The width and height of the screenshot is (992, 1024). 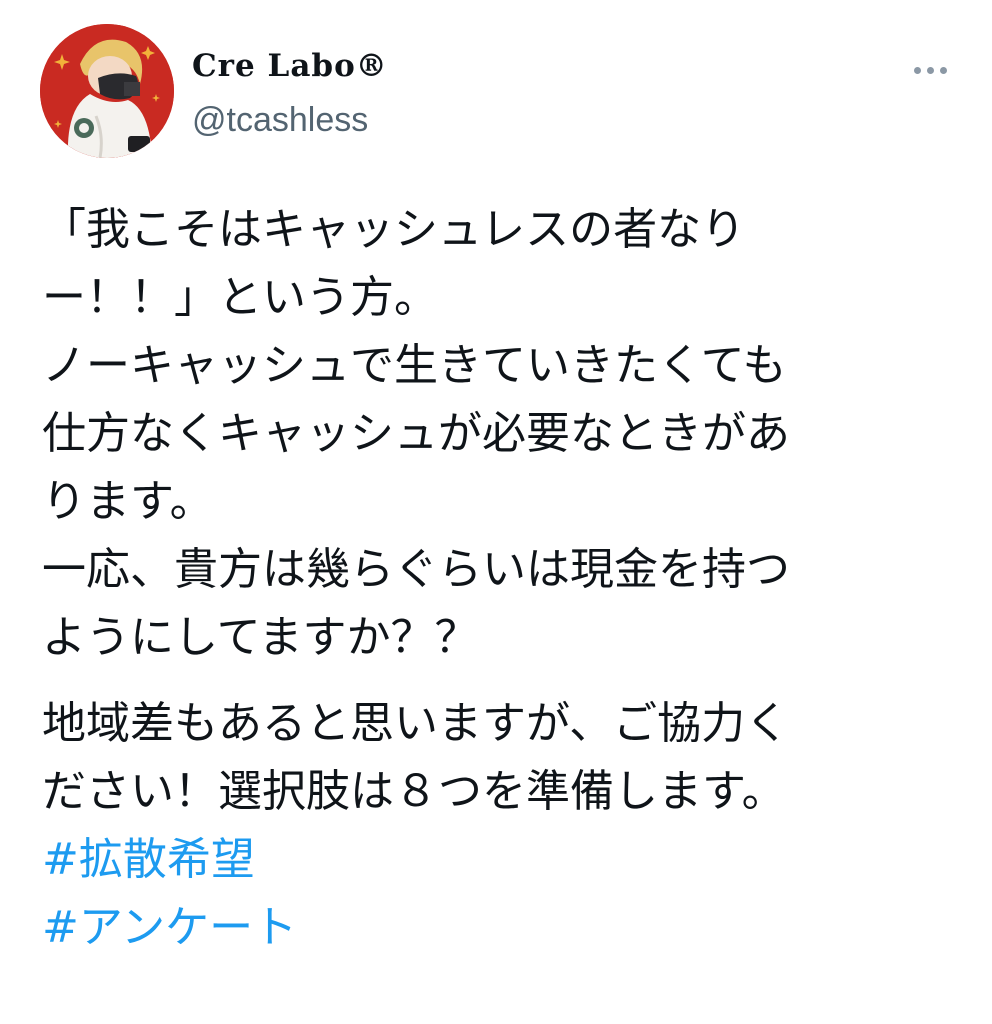 I want to click on tweet-text-line: 「我こそはキャッシュレスの者なり, so click(x=394, y=229).